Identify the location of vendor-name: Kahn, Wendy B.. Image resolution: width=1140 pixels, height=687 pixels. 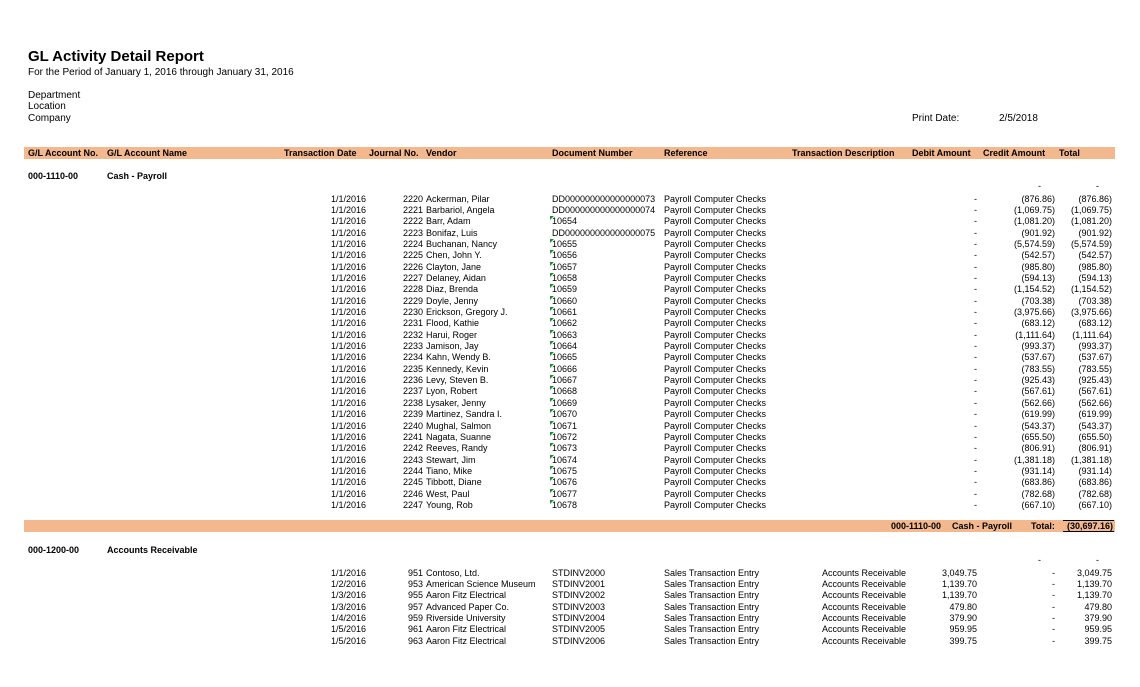
(458, 357).